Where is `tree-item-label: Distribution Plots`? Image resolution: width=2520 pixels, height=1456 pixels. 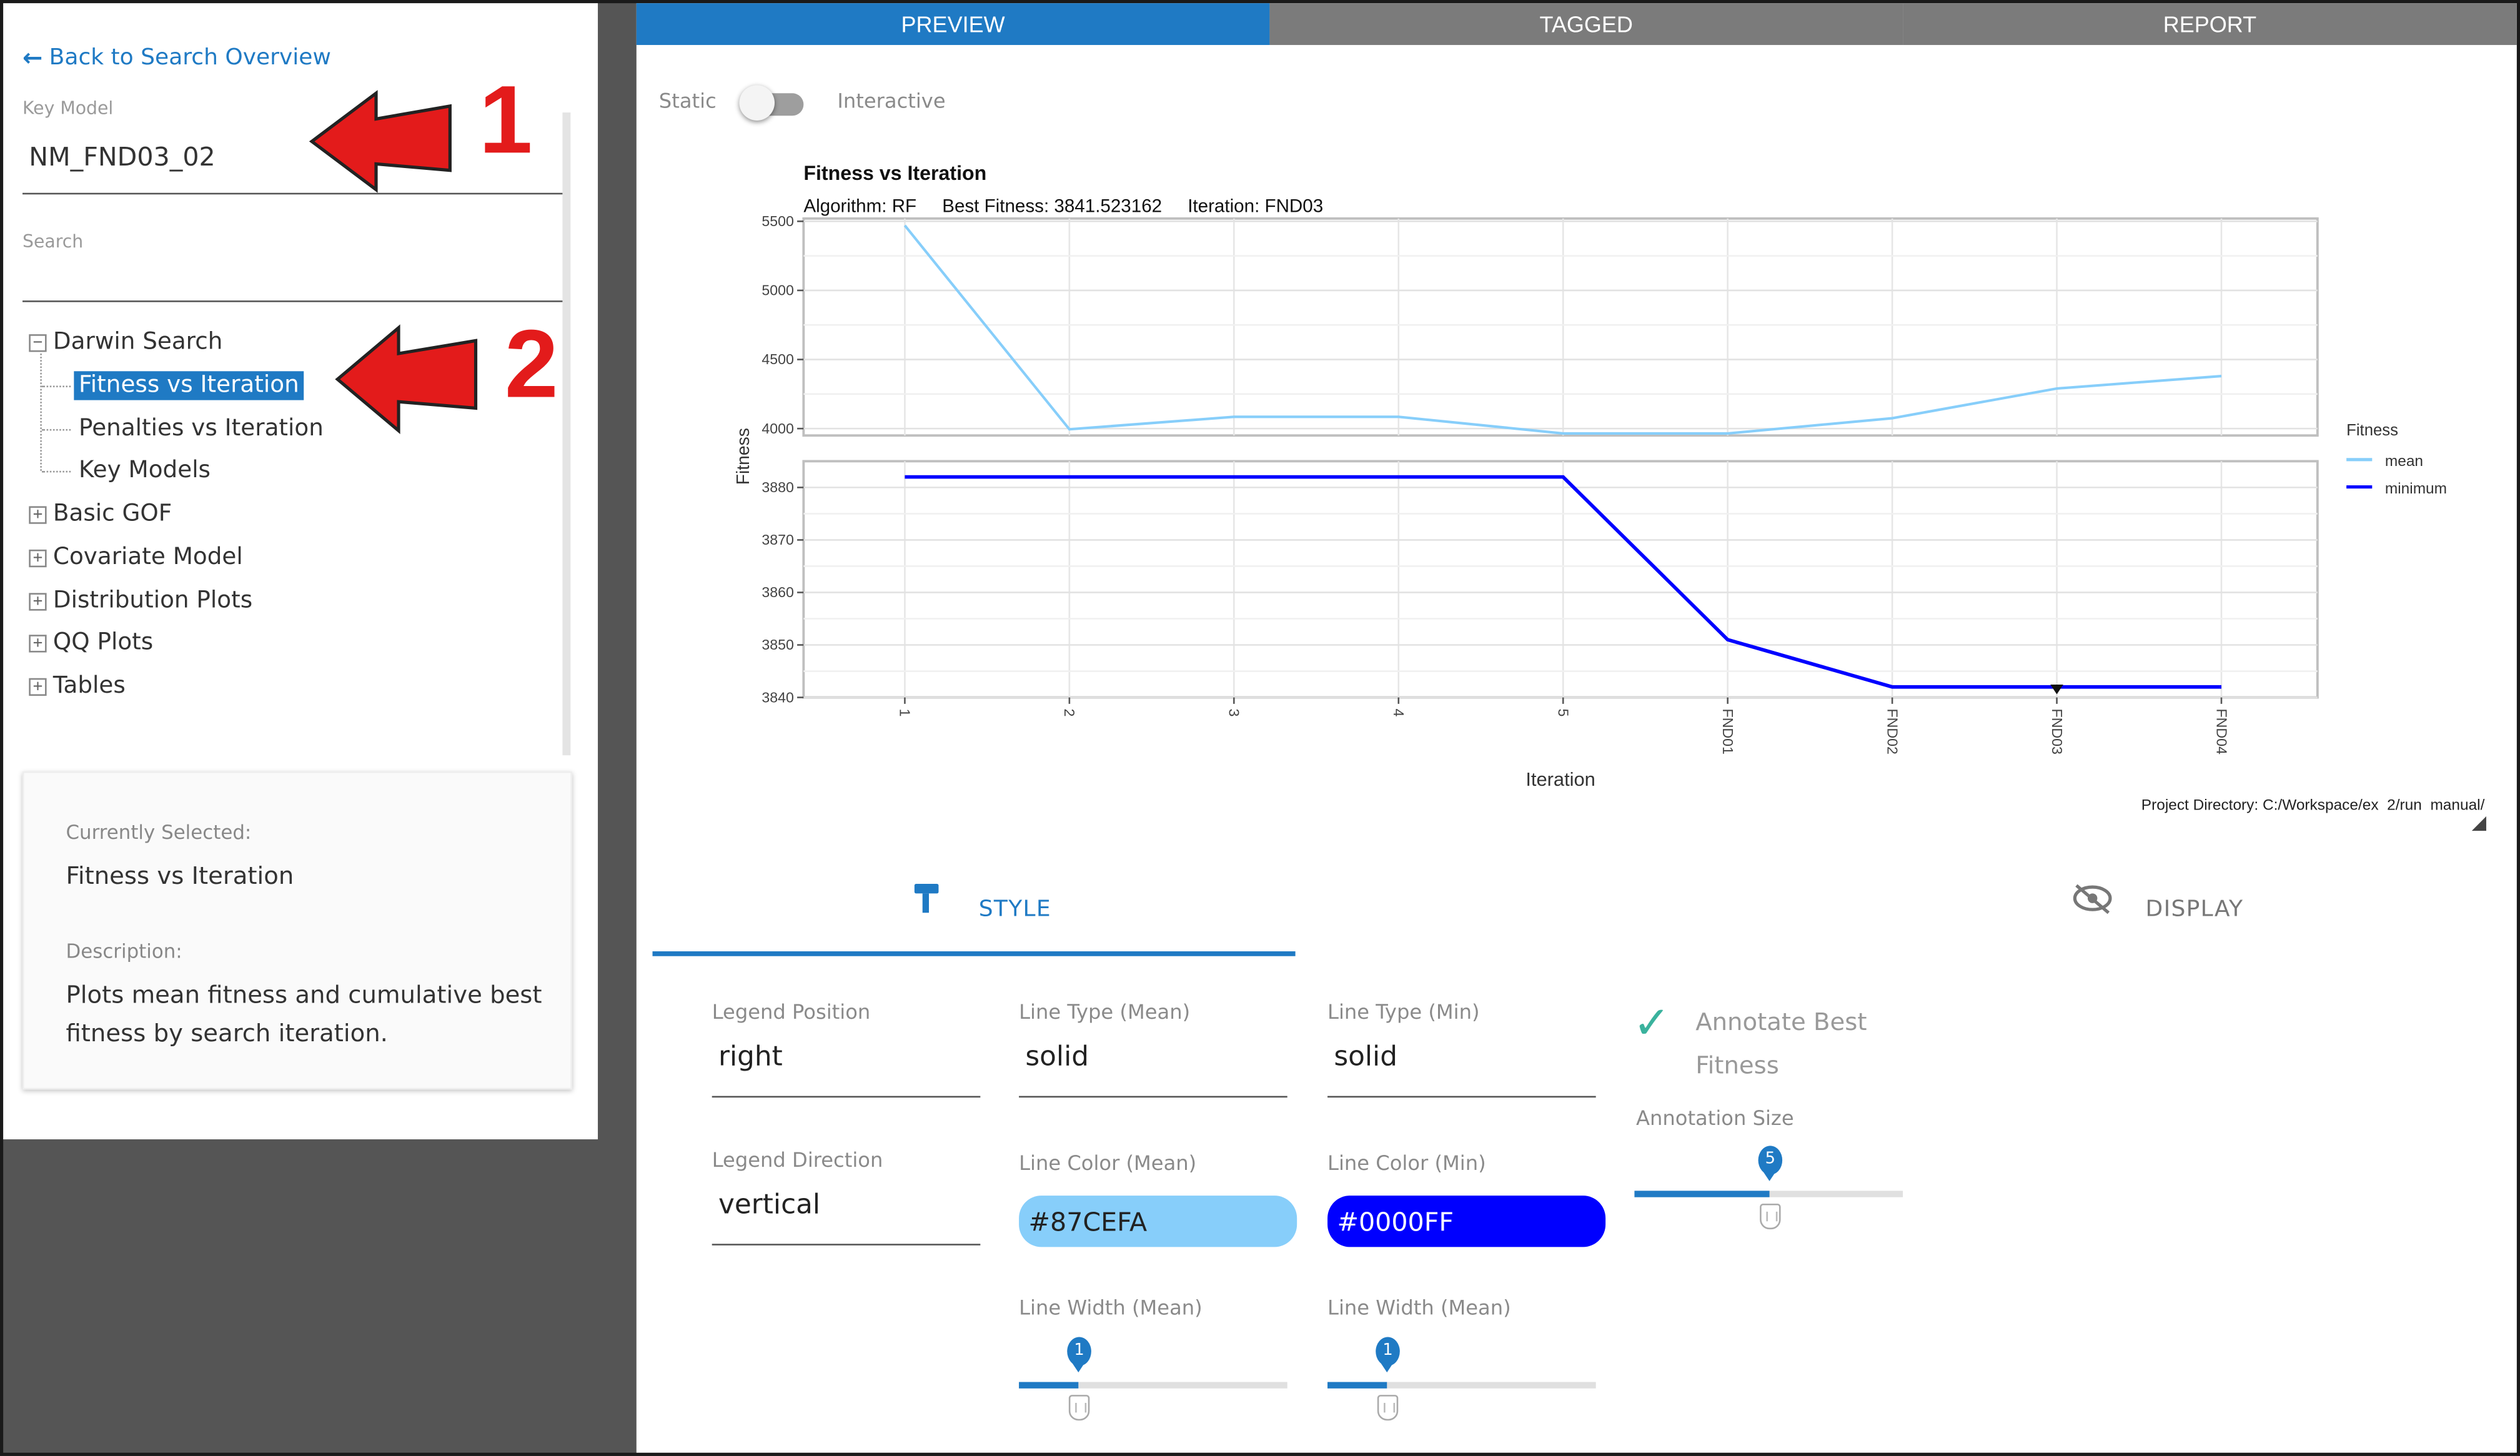
tree-item-label: Distribution Plots is located at coordinates (152, 601).